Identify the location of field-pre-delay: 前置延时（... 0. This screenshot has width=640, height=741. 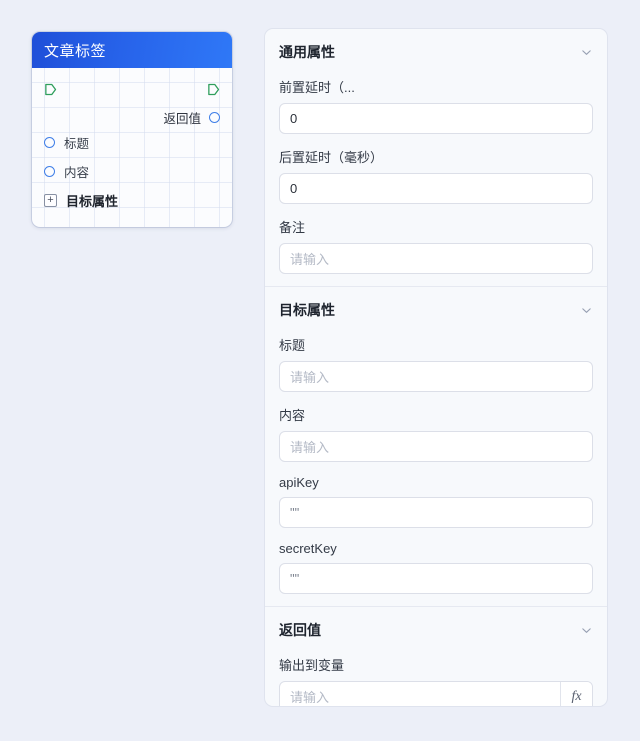
(436, 104).